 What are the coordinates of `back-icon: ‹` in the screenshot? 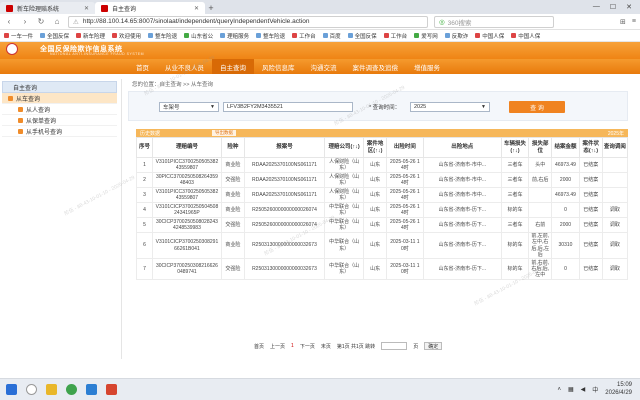 It's located at (9, 21).